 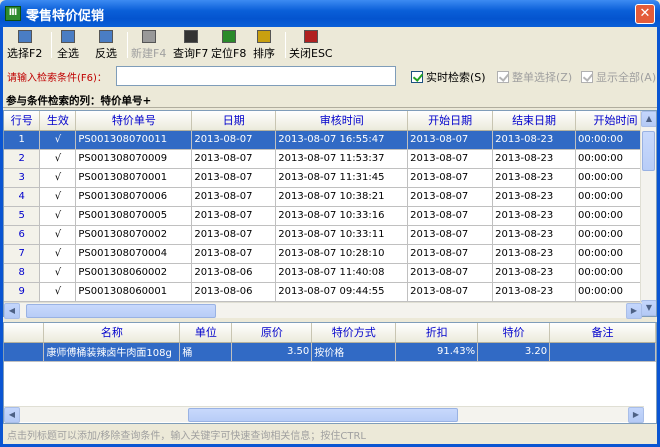 What do you see at coordinates (22, 292) in the screenshot?
I see `table-cell: 9` at bounding box center [22, 292].